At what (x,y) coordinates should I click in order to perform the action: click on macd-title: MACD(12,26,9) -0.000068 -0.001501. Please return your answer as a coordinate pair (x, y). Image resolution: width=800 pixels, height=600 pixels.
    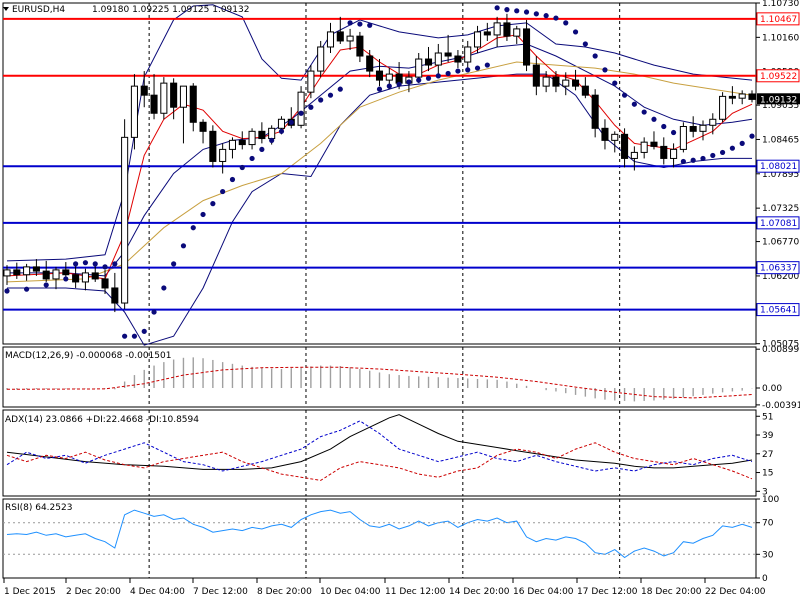
    Looking at the image, I should click on (88, 356).